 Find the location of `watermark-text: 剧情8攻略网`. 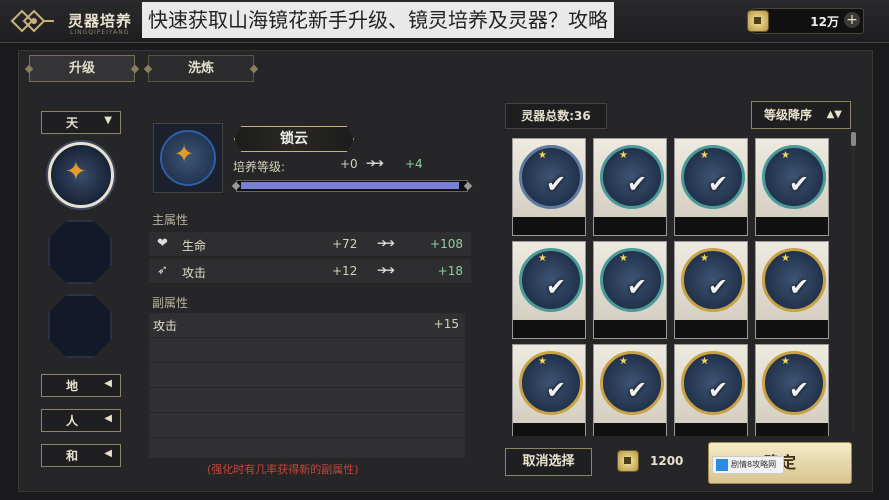

watermark-text: 剧情8攻略网 is located at coordinates (754, 464).